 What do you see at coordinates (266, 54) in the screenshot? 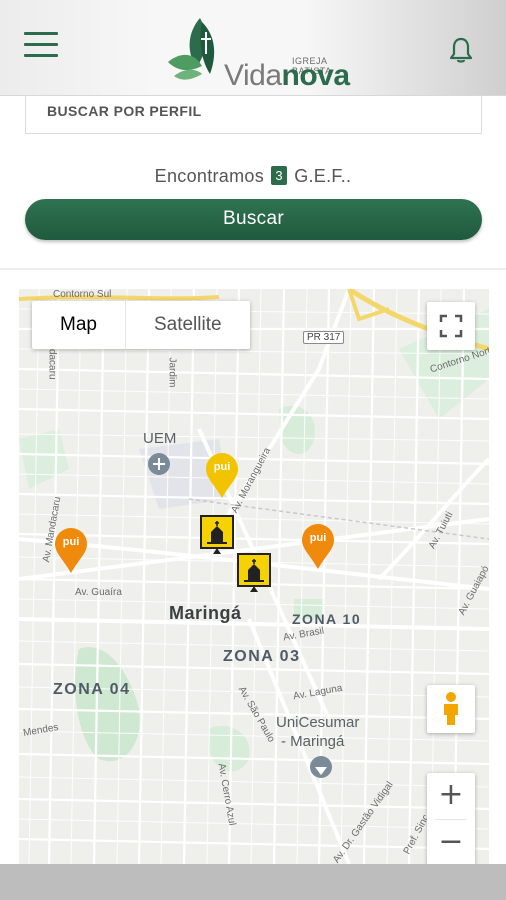
I see `vidanova-logo: IGREJA BATISTA Vidanova` at bounding box center [266, 54].